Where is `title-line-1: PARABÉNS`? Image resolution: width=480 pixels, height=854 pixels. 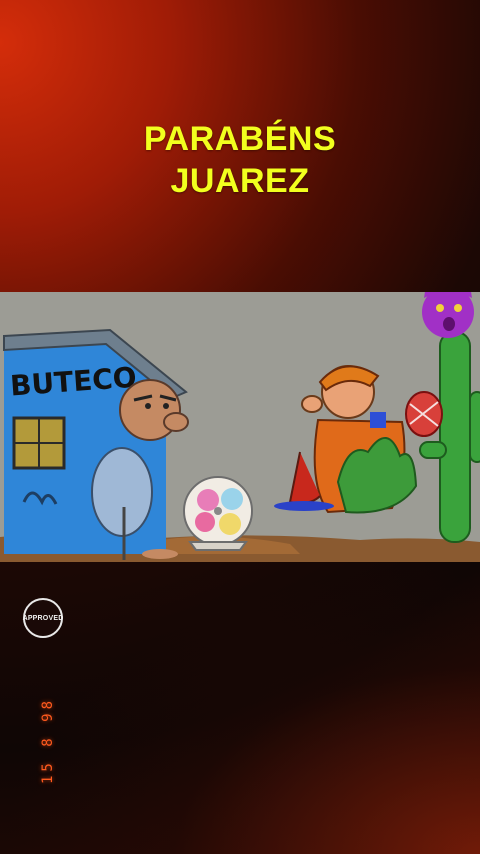
title-line-1: PARABÉNS is located at coordinates (240, 139).